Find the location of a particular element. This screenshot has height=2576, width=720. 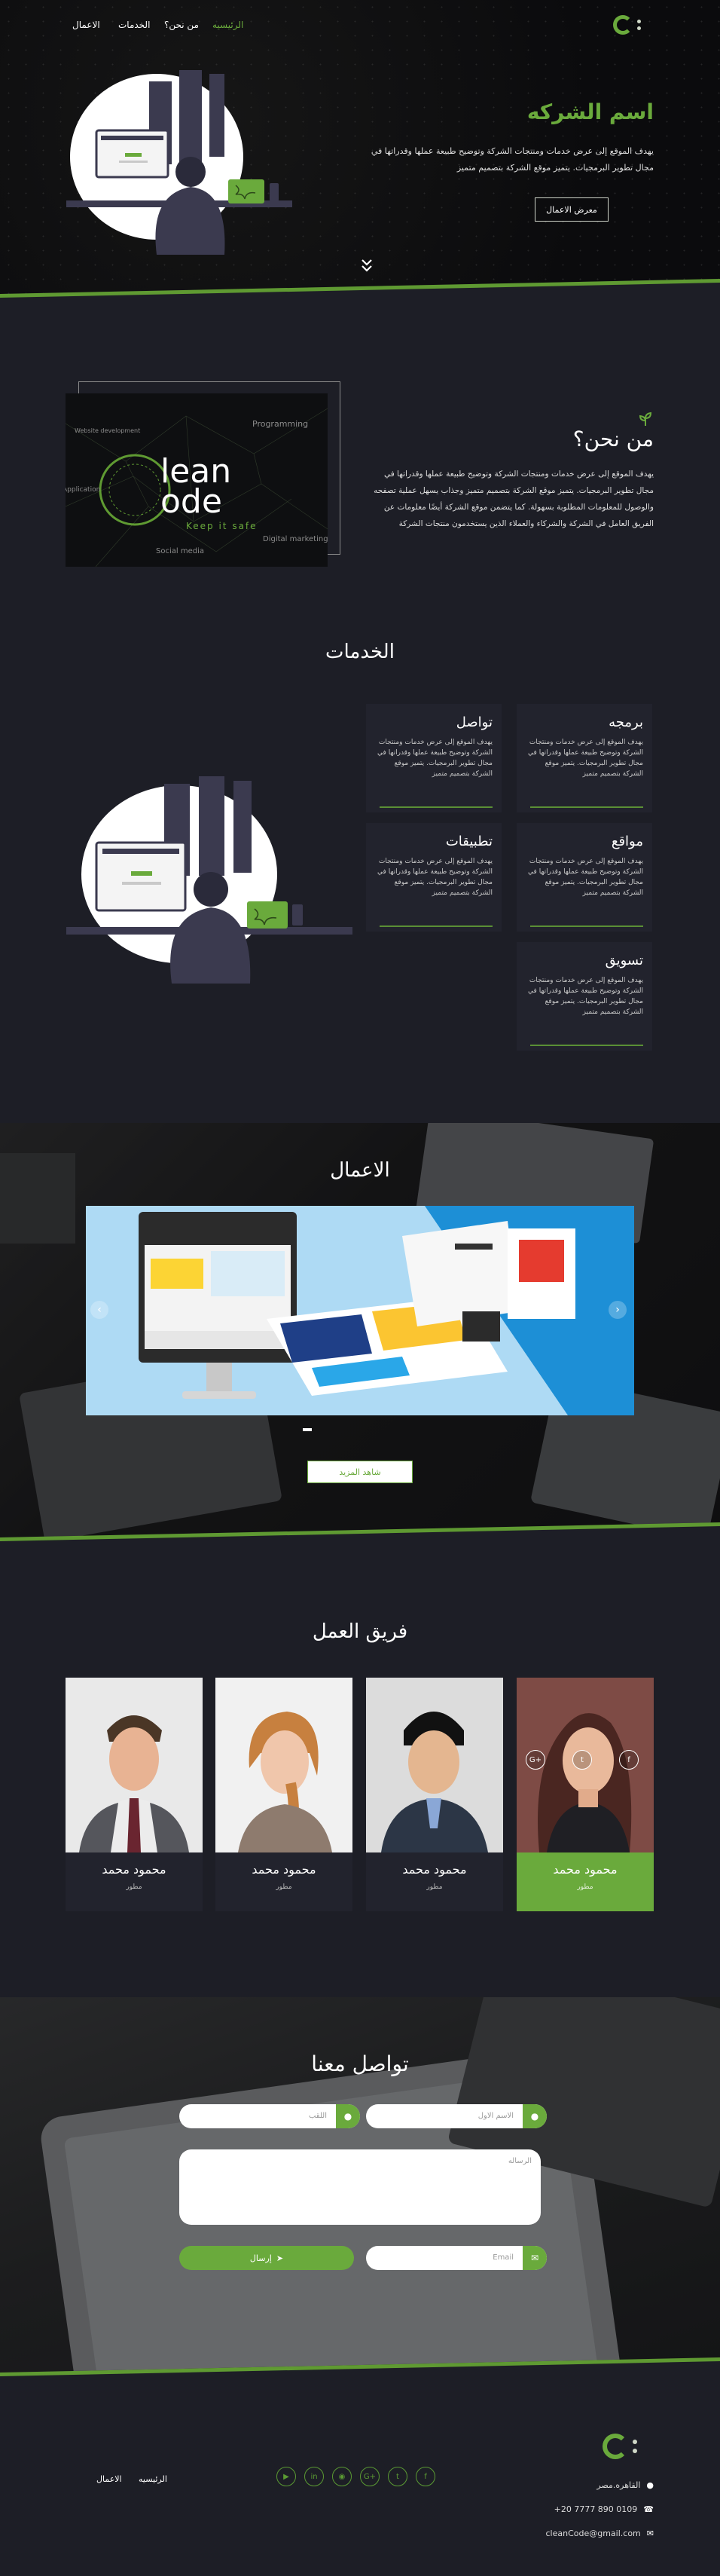

paper-plane-icon: ➤ is located at coordinates (280, 2258).